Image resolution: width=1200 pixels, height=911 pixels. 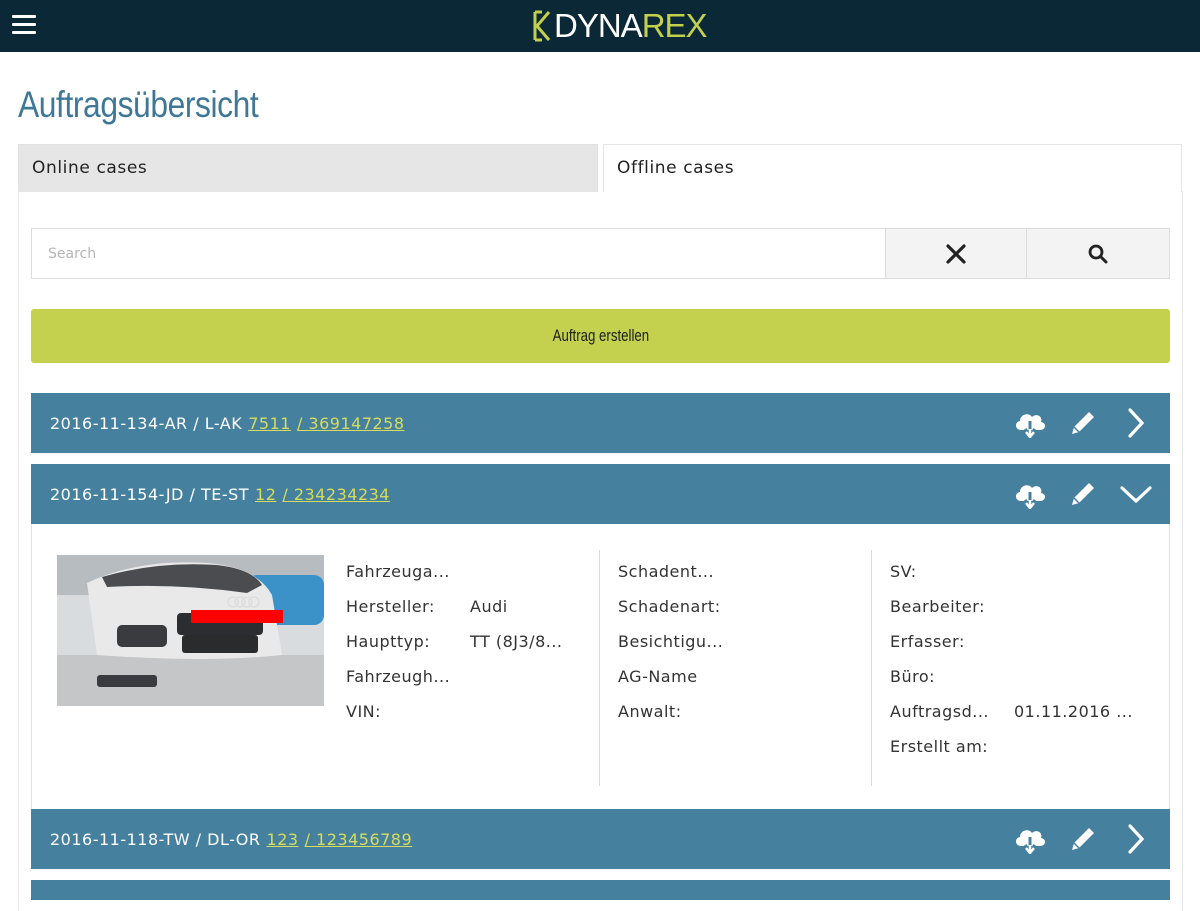 I want to click on info-label: Anwalt:, so click(x=650, y=711).